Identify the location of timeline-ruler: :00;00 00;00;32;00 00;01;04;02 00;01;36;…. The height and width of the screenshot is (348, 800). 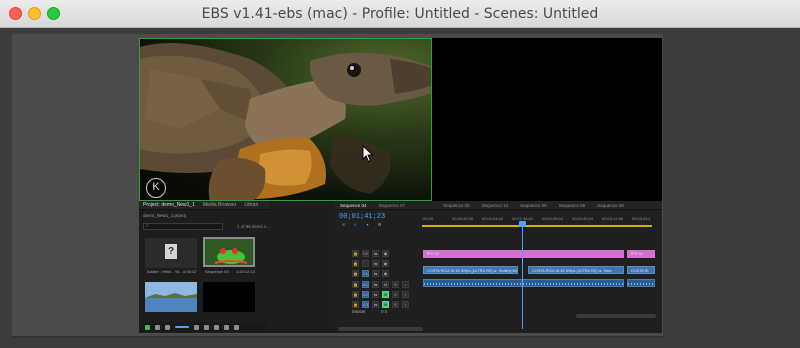
(542, 220).